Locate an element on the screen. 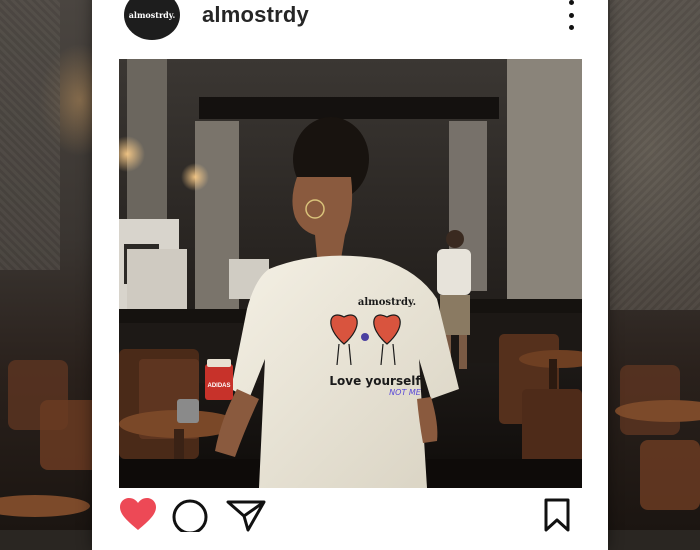 The width and height of the screenshot is (700, 550). background-person-shorts is located at coordinates (455, 315).